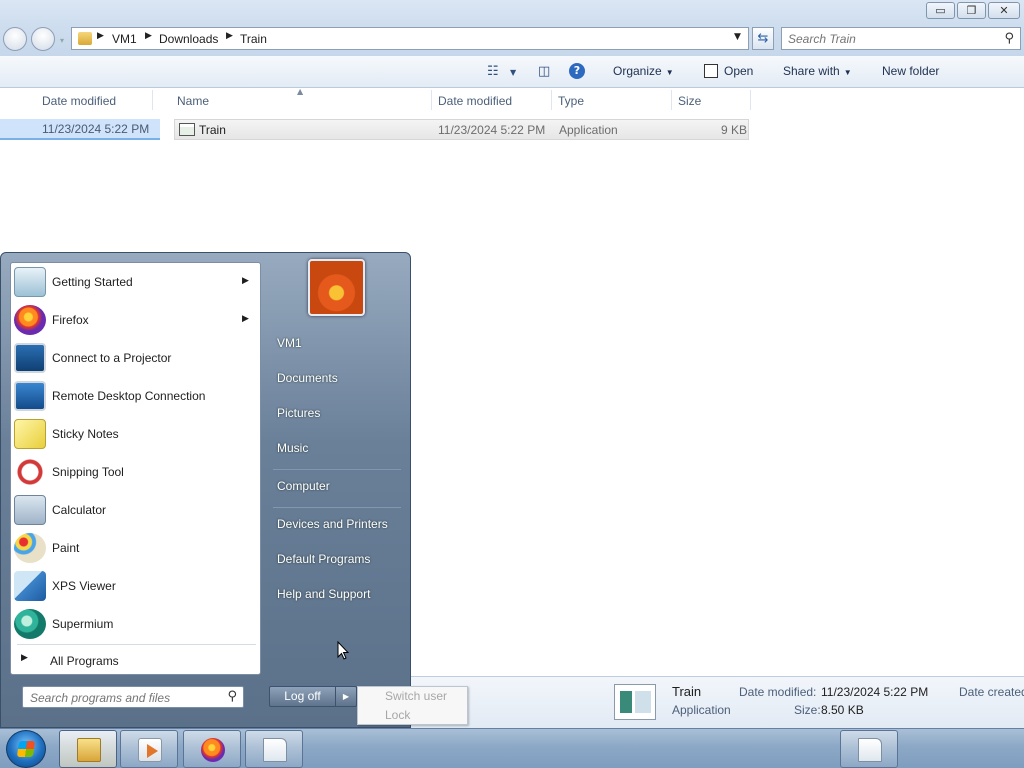 This screenshot has width=1024, height=768. I want to click on breadcrumb-downloads: Downloads, so click(188, 39).